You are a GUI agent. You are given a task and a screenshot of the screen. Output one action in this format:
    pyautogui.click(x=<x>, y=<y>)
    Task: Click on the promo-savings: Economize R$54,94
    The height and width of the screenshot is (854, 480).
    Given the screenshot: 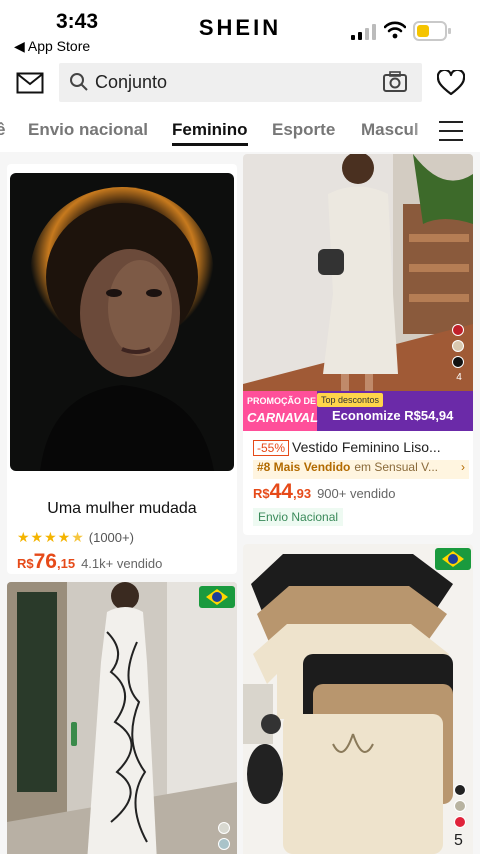 What is the action you would take?
    pyautogui.click(x=393, y=415)
    